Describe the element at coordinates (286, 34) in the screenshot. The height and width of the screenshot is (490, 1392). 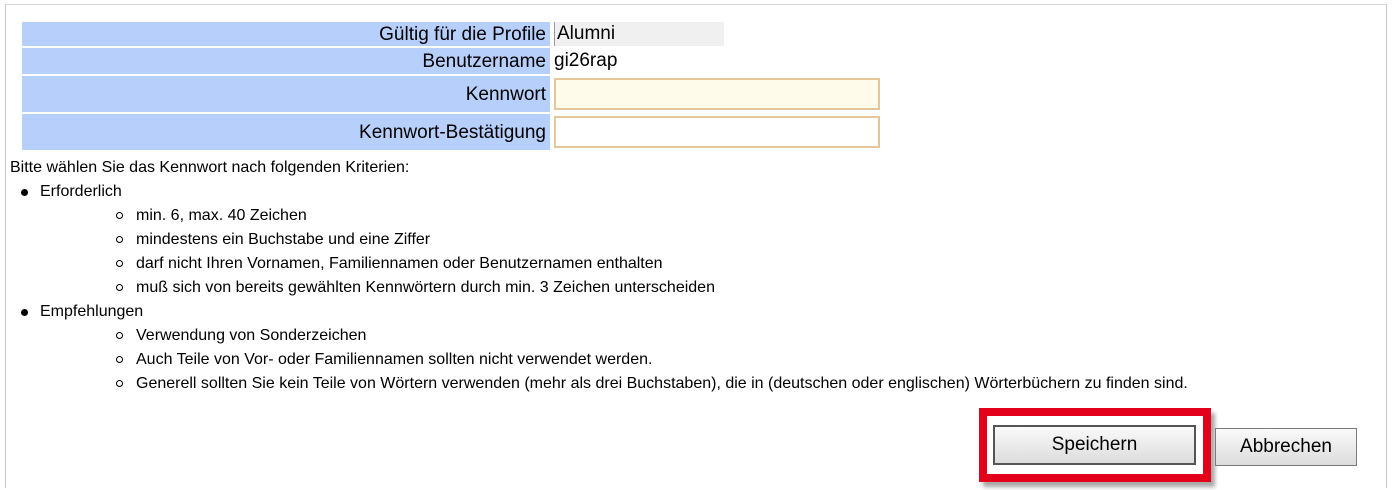
I see `profile-label: Gültig für die Profile` at that location.